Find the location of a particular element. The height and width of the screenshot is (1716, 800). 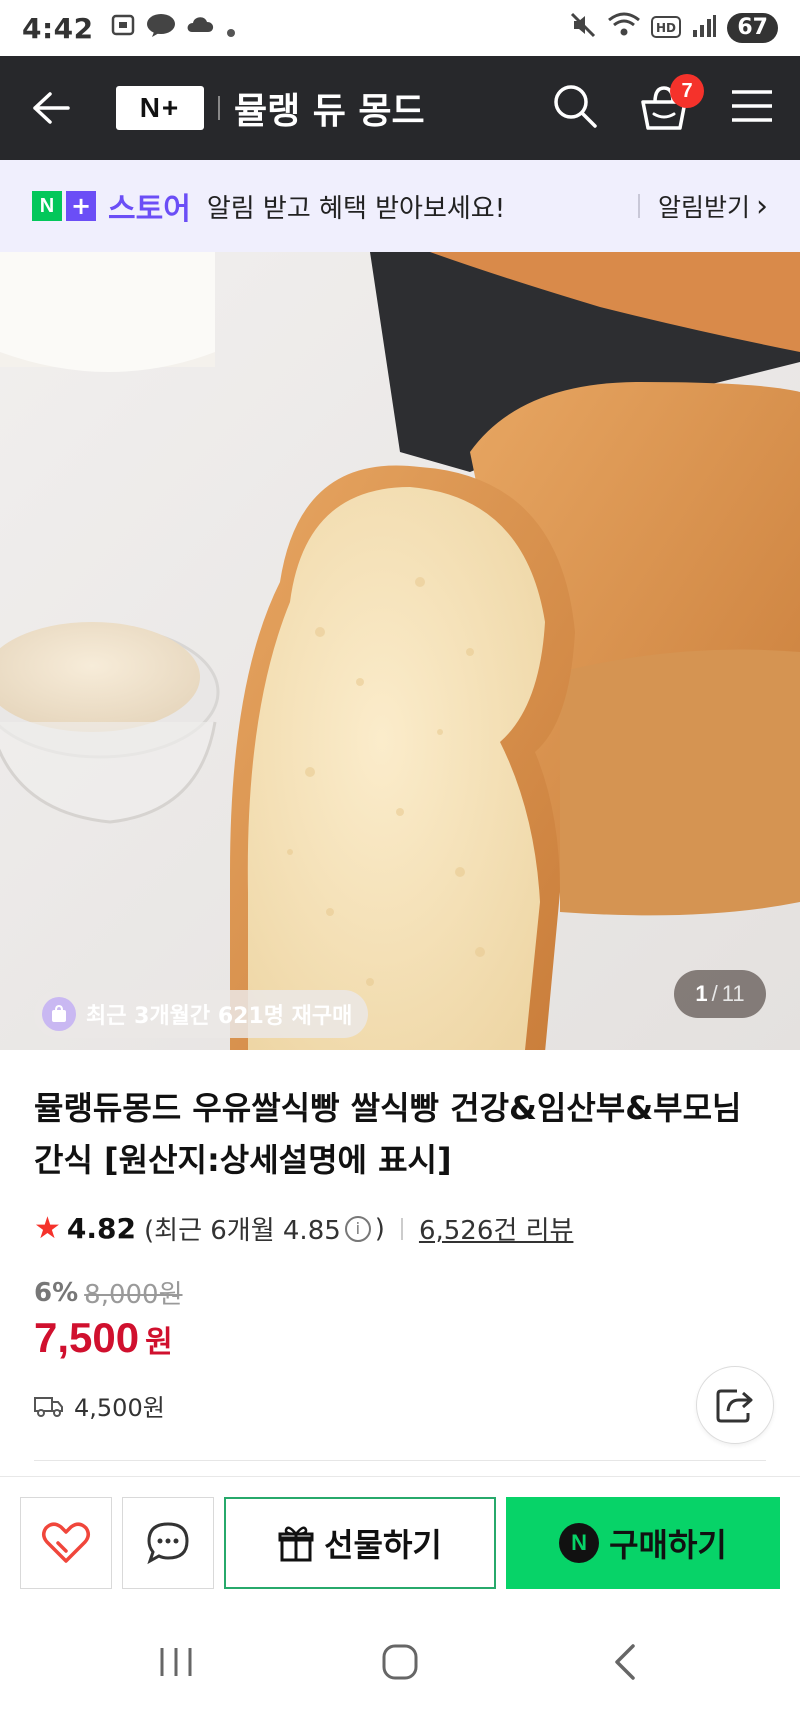

mute-icon is located at coordinates (583, 28).